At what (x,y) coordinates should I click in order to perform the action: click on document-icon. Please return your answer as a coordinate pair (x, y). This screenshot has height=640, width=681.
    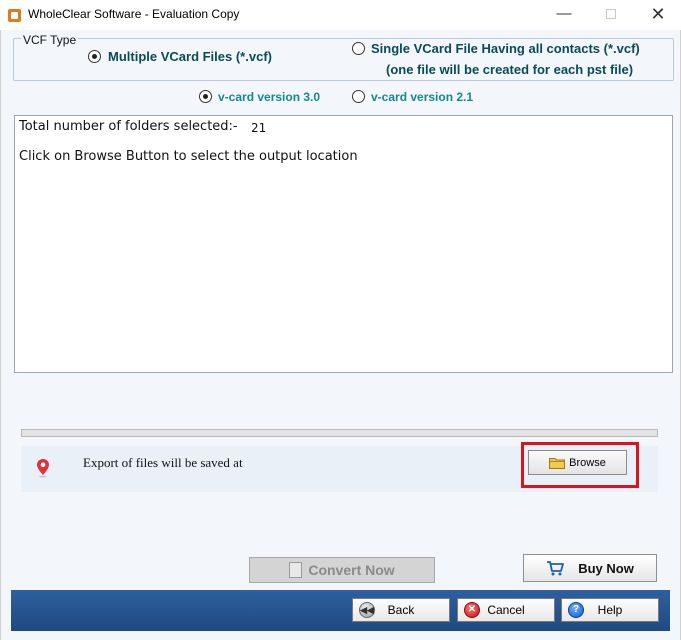
    Looking at the image, I should click on (296, 570).